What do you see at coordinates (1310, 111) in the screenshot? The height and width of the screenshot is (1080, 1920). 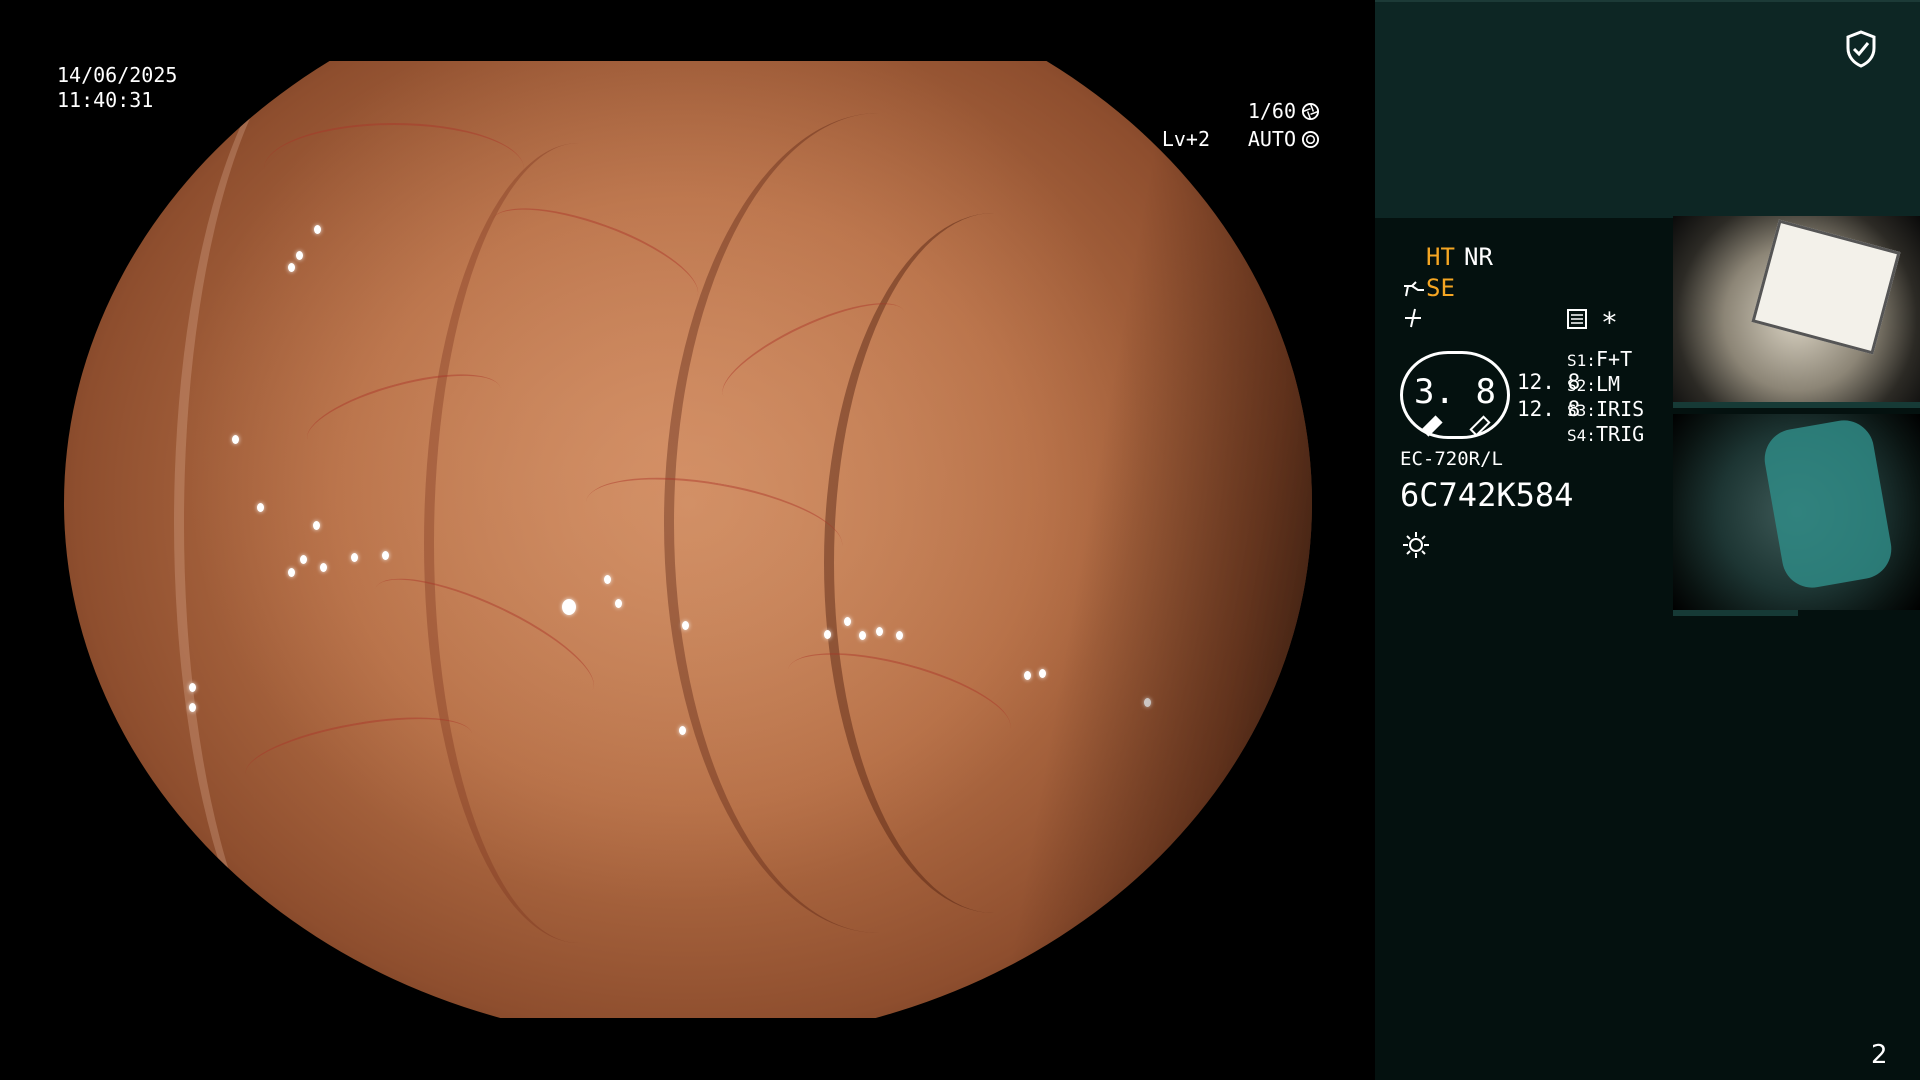 I see `shutter-icon` at bounding box center [1310, 111].